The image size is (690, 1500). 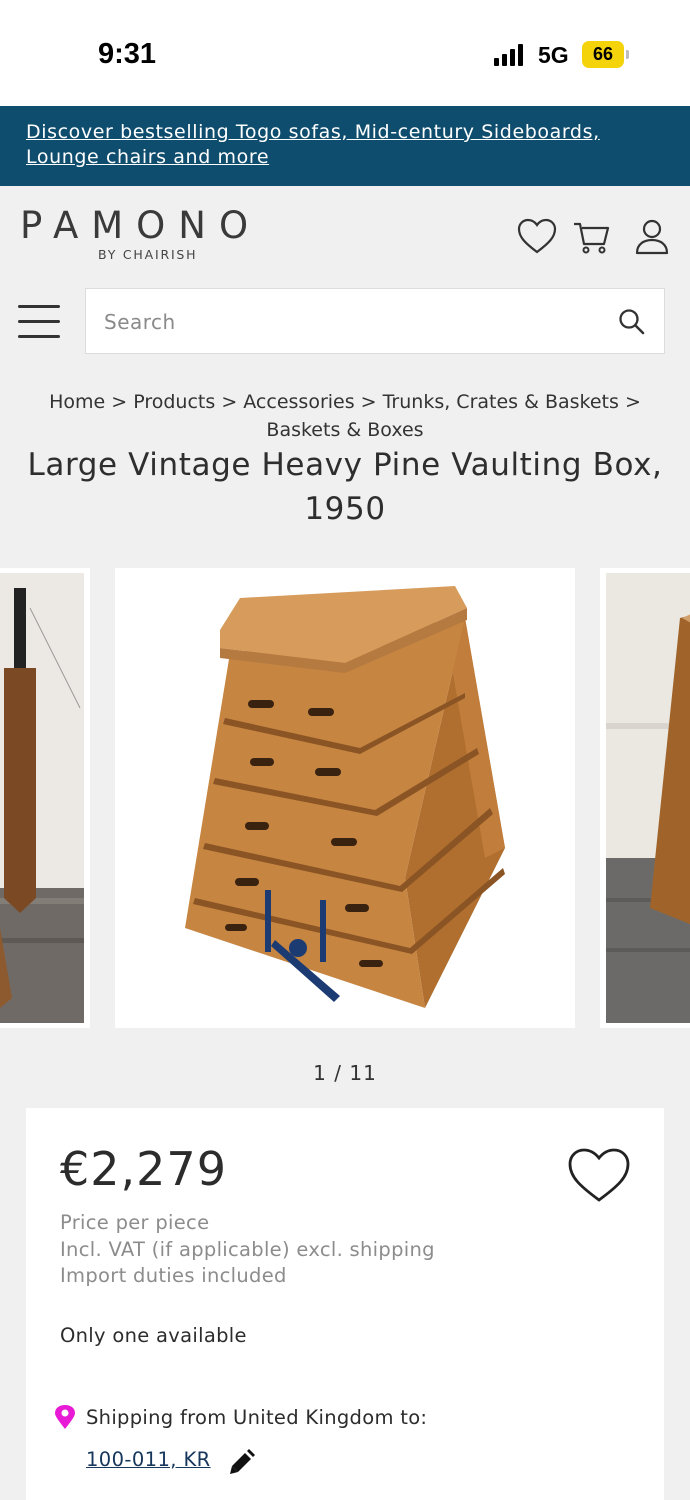 I want to click on pencil-edit-icon, so click(x=242, y=1462).